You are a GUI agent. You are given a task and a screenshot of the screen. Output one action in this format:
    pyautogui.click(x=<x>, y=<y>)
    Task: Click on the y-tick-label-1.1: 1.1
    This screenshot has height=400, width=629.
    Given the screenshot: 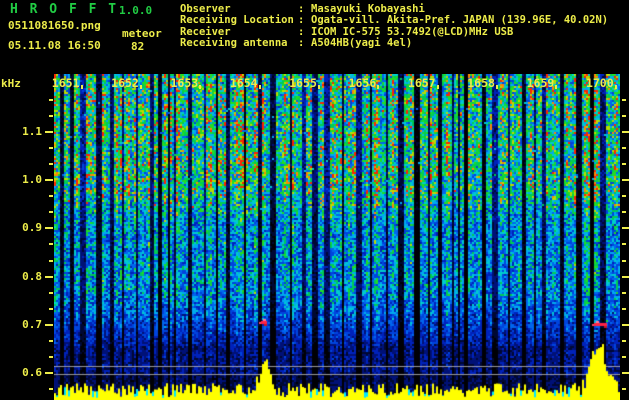 What is the action you would take?
    pyautogui.click(x=32, y=131)
    